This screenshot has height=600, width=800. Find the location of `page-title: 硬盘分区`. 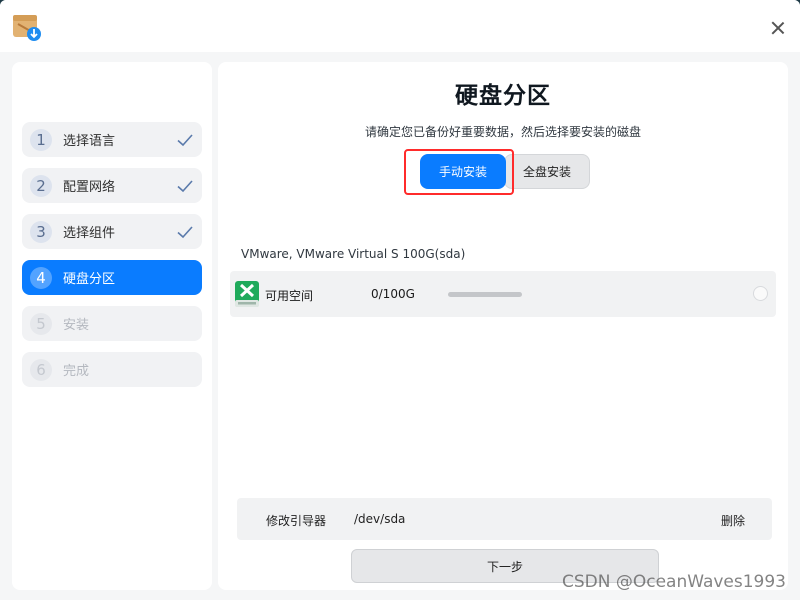

page-title: 硬盘分区 is located at coordinates (503, 96).